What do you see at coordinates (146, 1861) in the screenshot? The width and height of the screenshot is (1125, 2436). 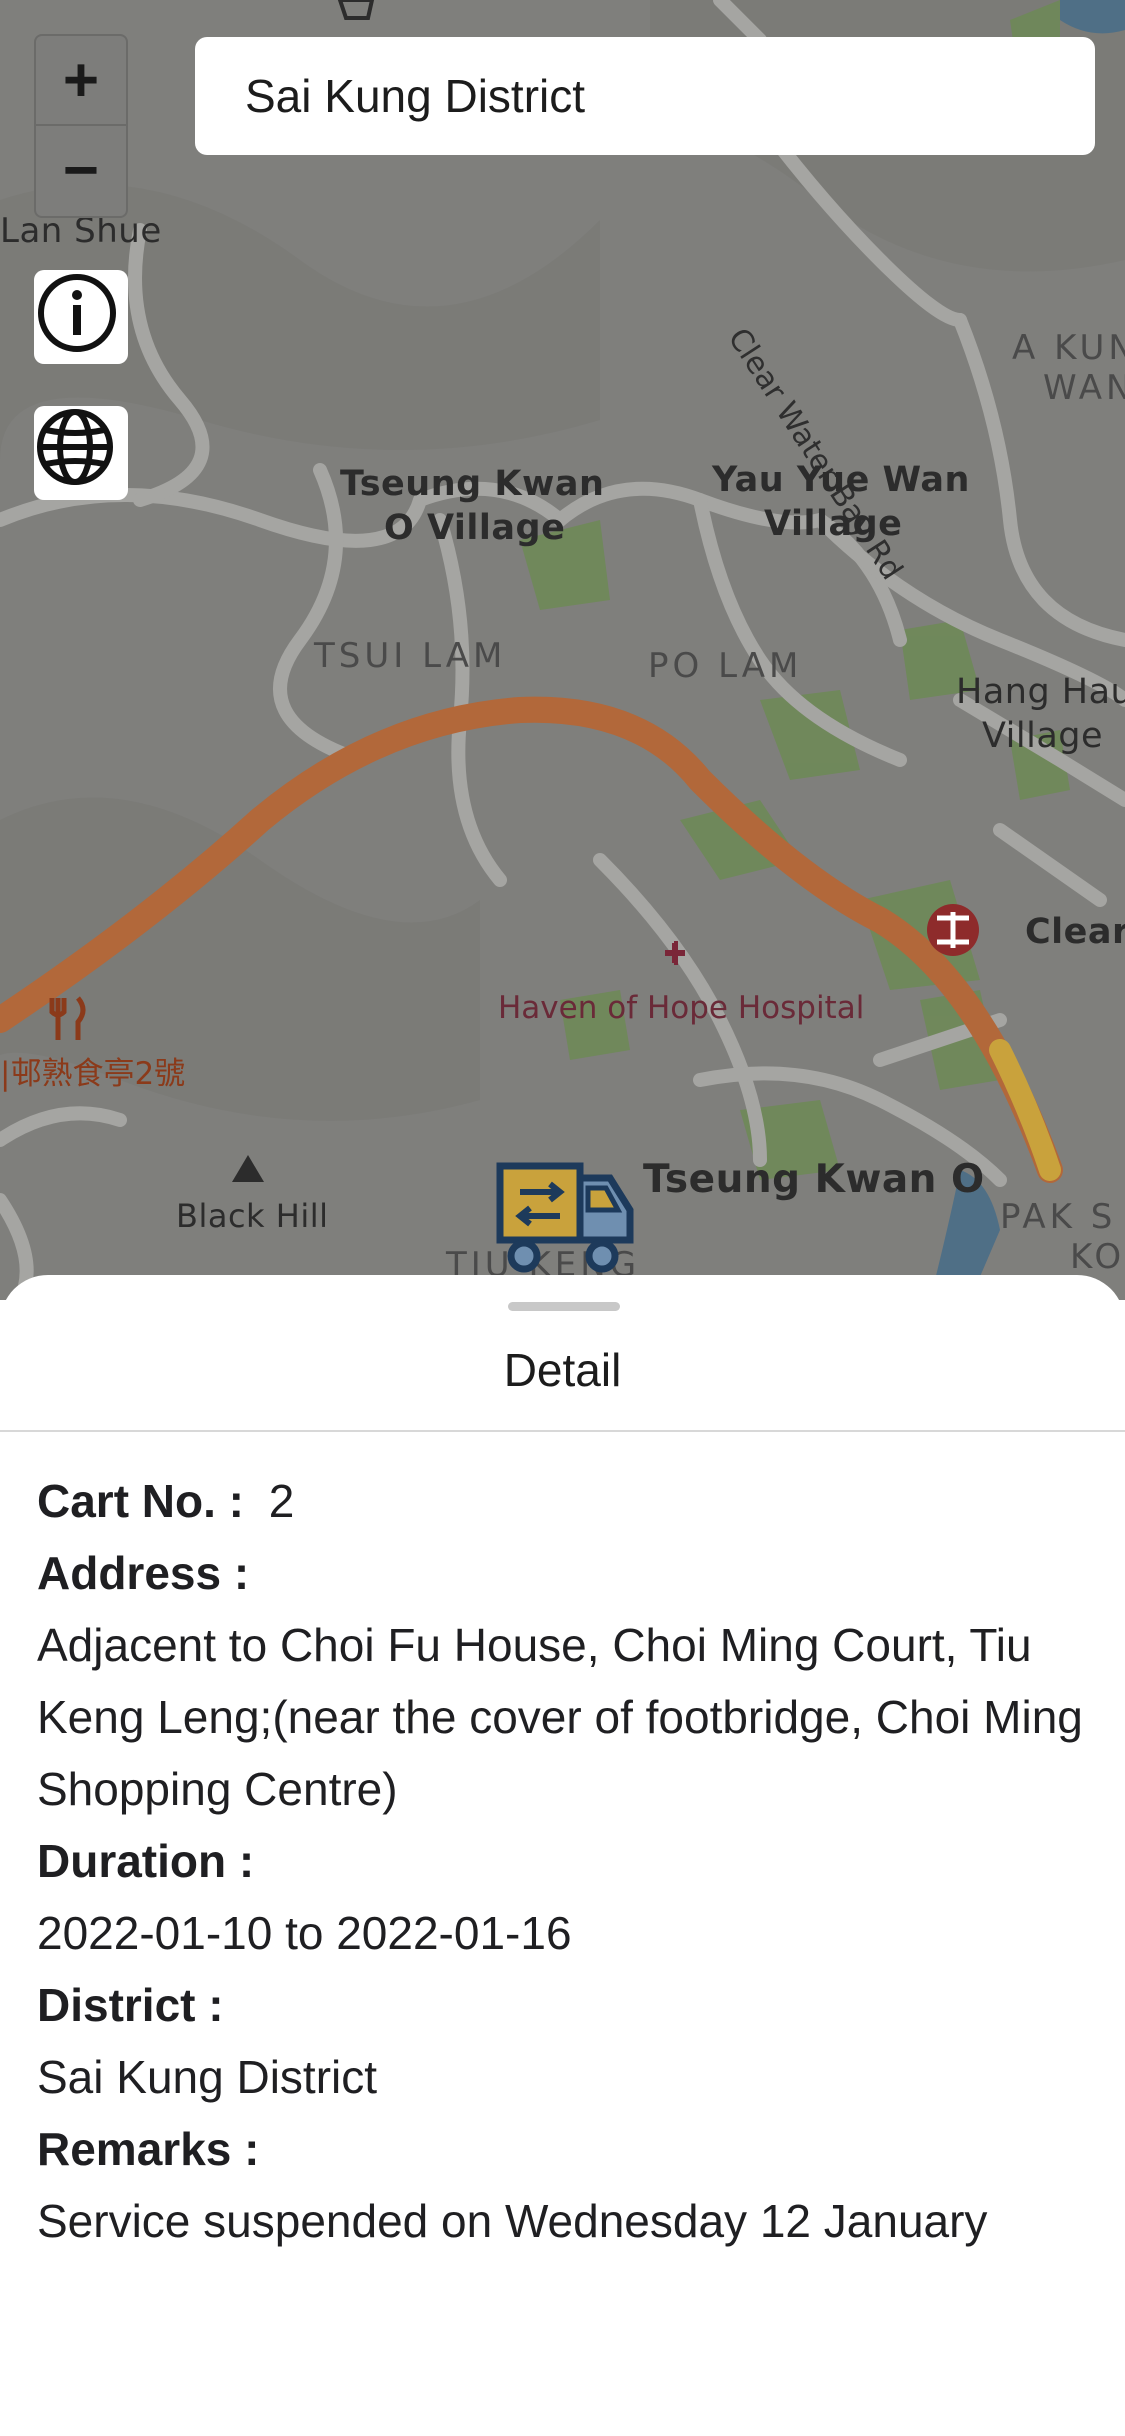 I see `duration-label: Duration :` at bounding box center [146, 1861].